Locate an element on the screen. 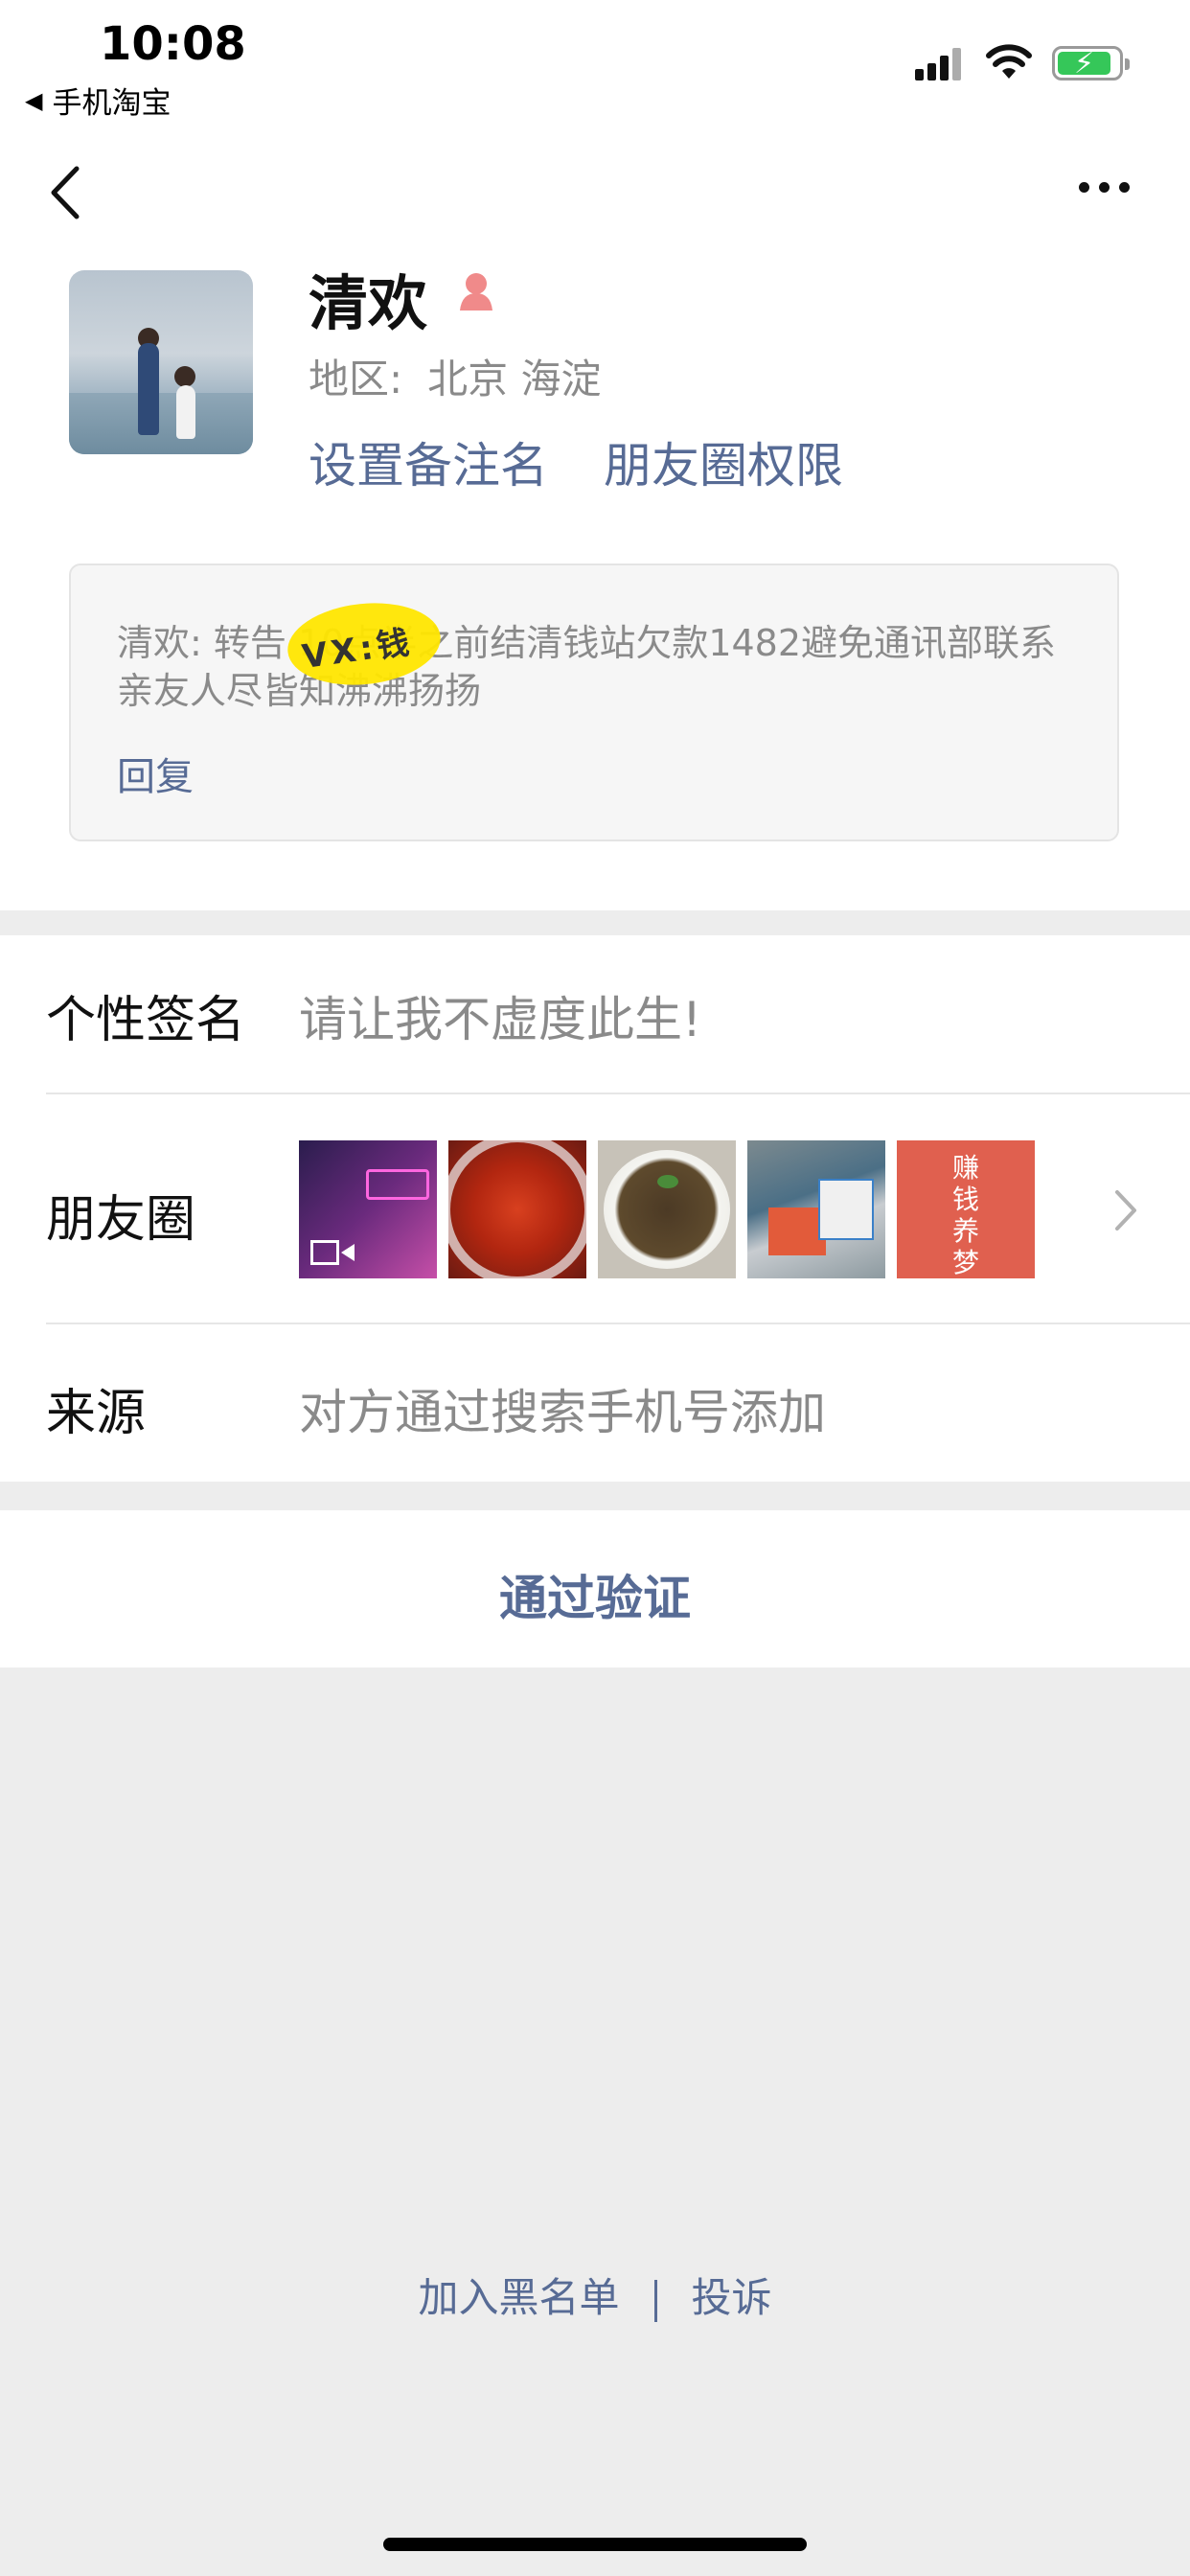 The image size is (1190, 2576). region-label: 地区: is located at coordinates (356, 379).